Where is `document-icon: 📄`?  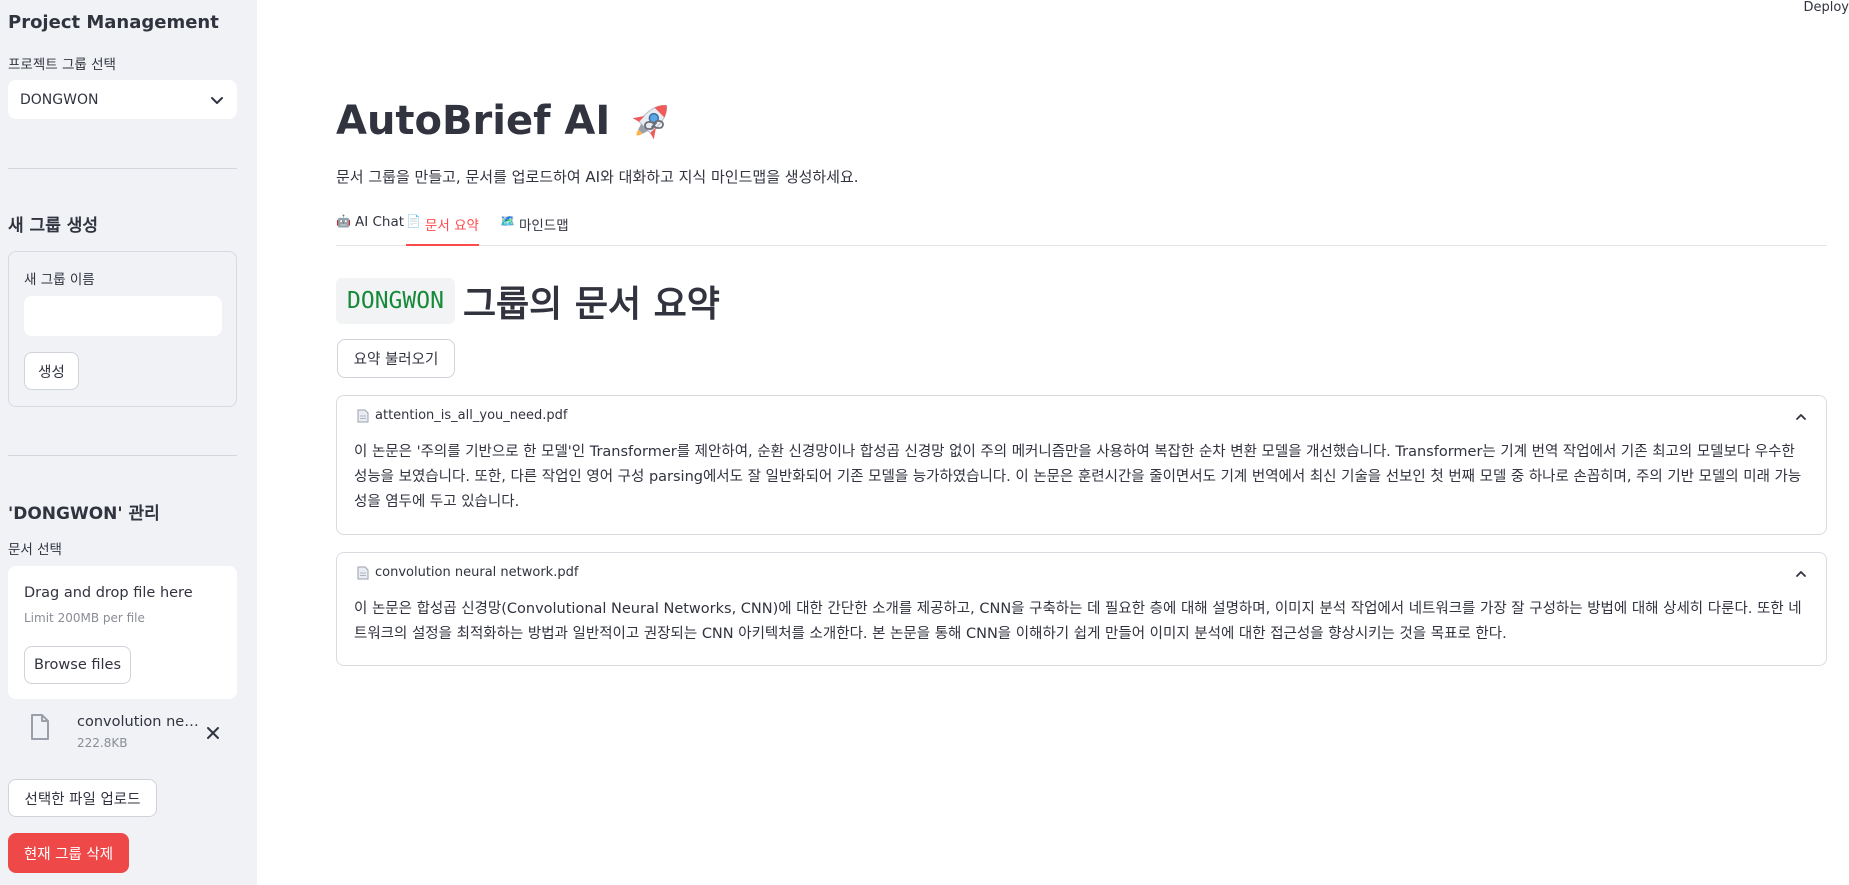 document-icon: 📄 is located at coordinates (413, 221).